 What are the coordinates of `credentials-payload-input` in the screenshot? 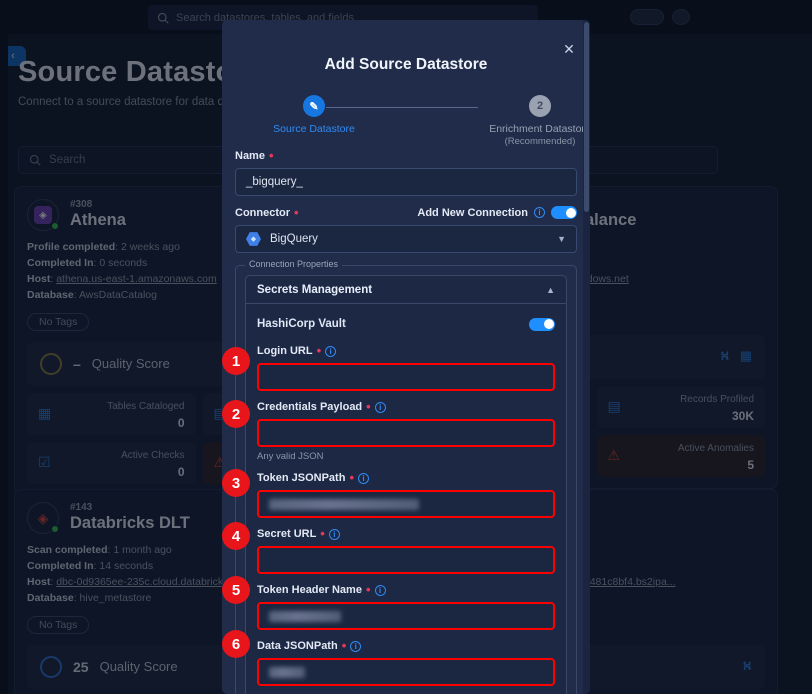 It's located at (406, 433).